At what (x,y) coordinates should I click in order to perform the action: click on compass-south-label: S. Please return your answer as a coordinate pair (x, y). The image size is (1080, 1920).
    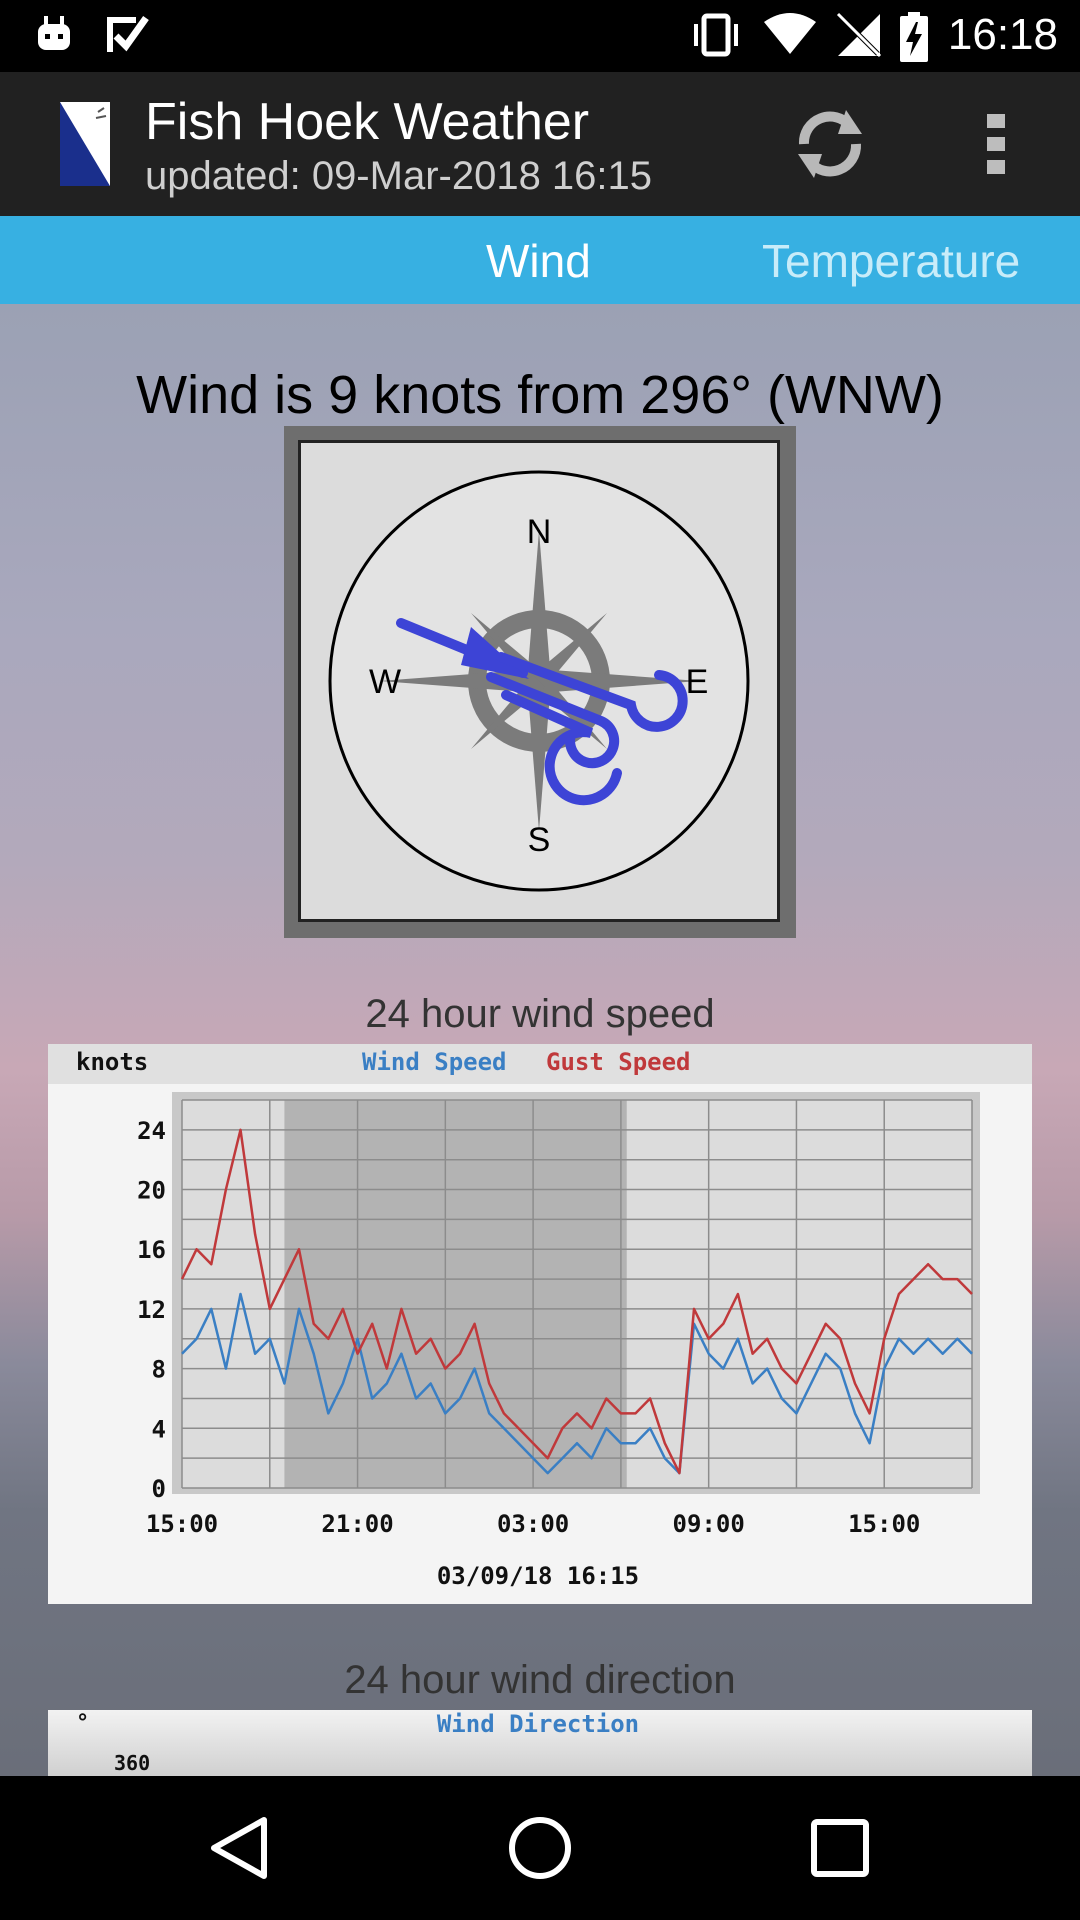
    Looking at the image, I should click on (539, 840).